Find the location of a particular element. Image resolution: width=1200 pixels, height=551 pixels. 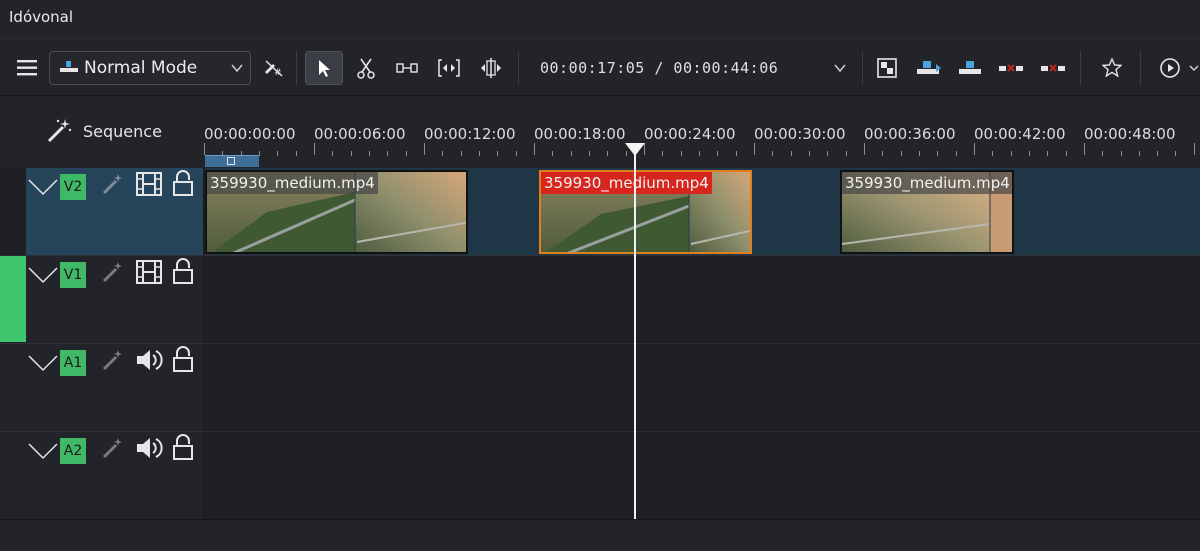

timecode-display: 00:00:17:05 / 00:00:44:06 is located at coordinates (659, 68).